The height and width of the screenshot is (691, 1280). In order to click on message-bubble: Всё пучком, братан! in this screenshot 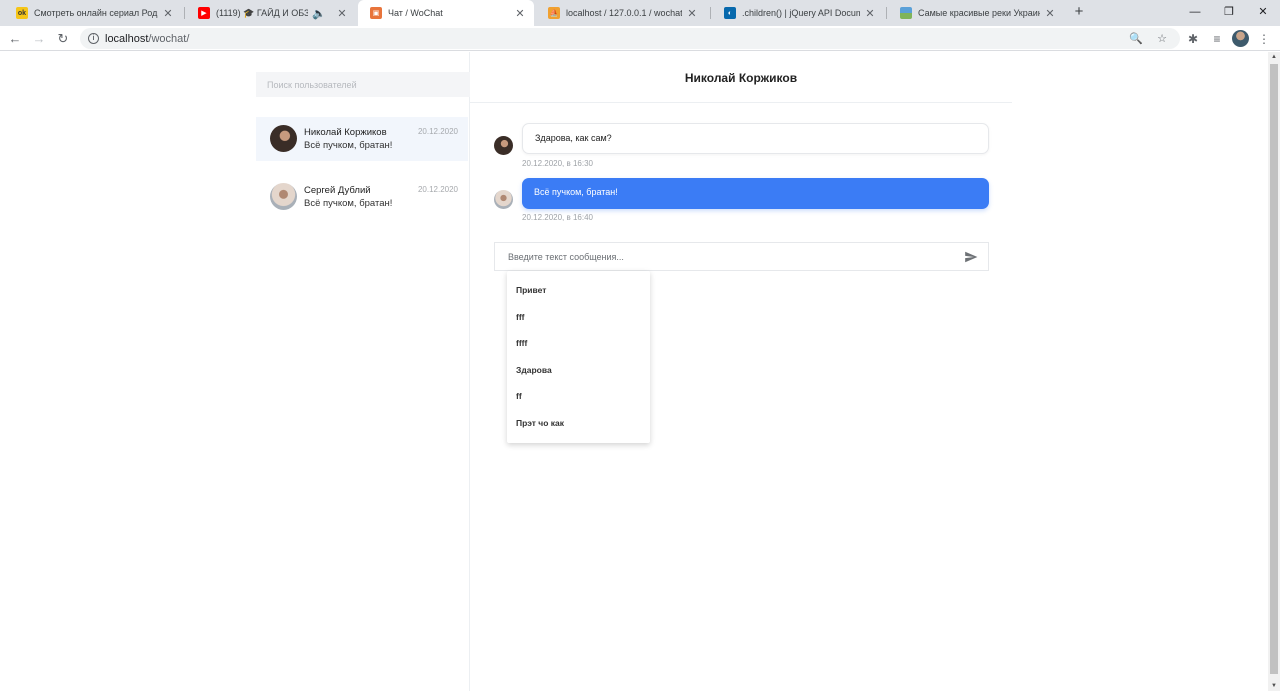, I will do `click(755, 193)`.